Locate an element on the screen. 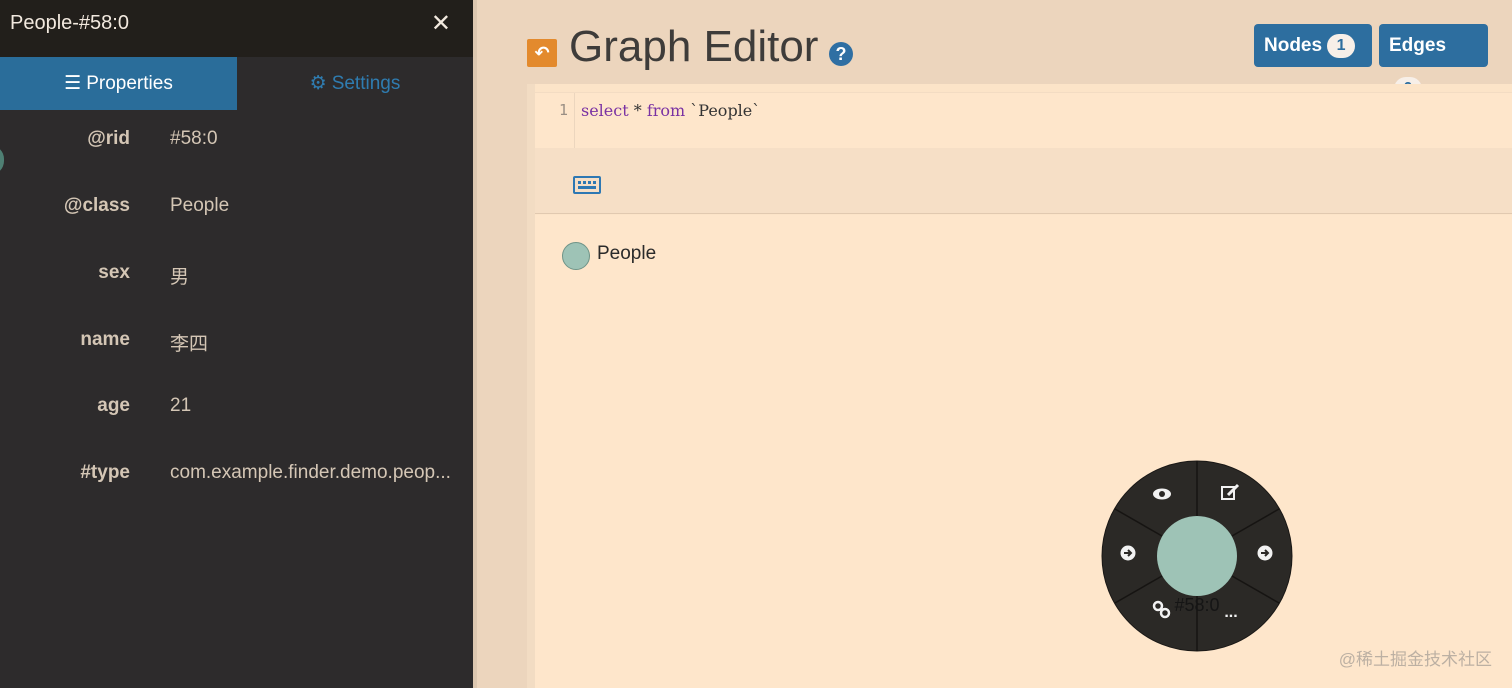 The image size is (1512, 688). tab-settings: ⚙ Settings is located at coordinates (355, 83).